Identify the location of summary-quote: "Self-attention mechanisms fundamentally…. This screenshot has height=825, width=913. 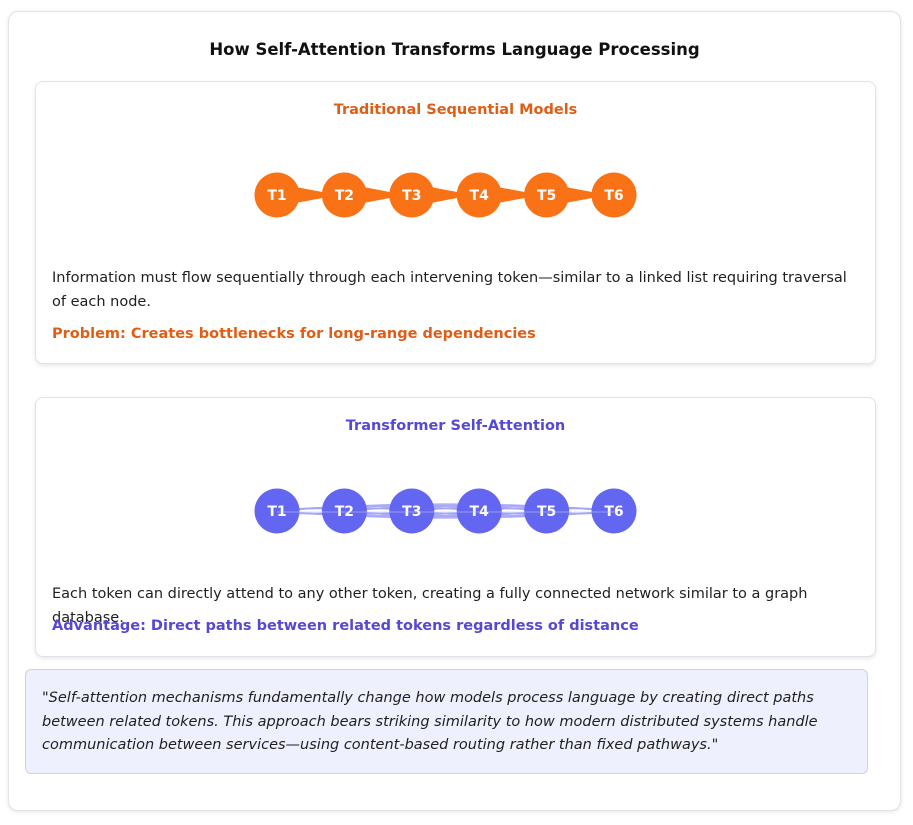
(446, 721).